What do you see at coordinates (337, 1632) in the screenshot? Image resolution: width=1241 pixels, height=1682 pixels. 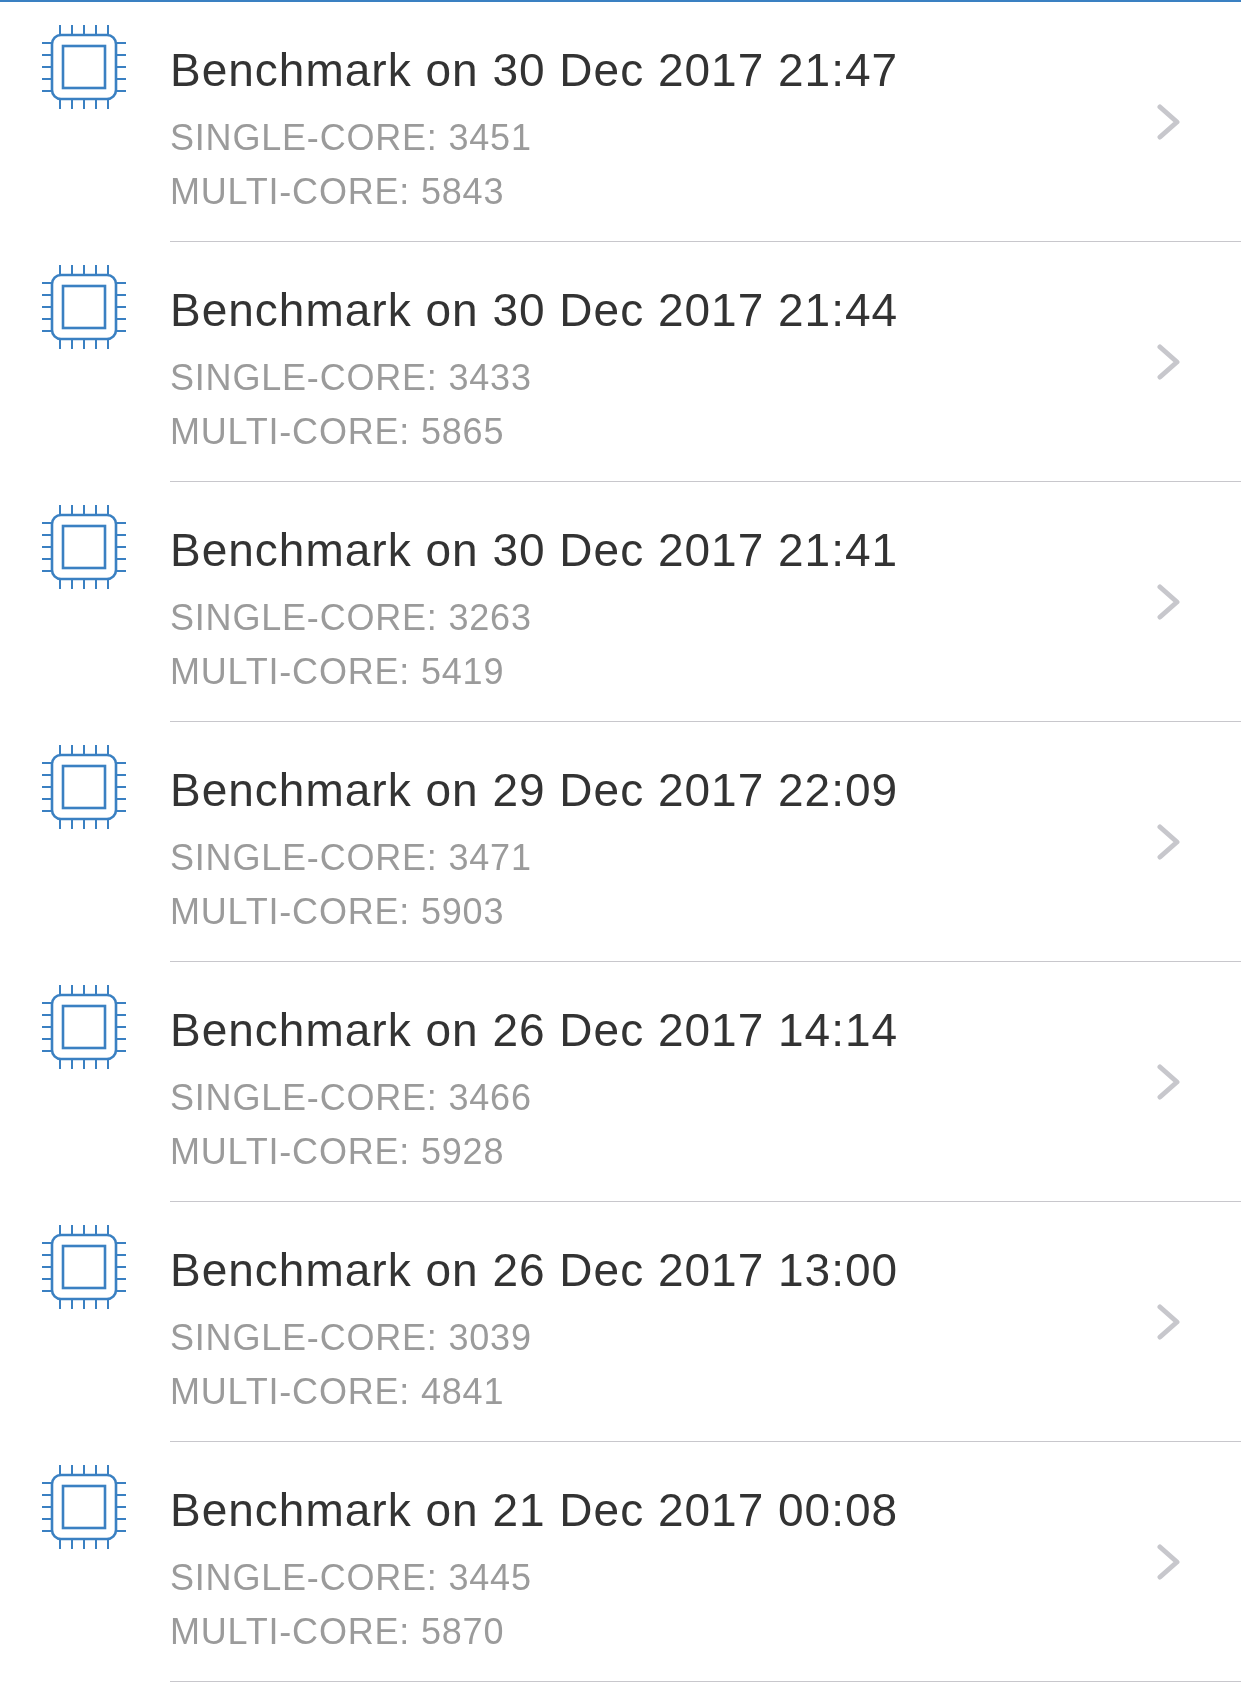 I see `multi-core-score: MULTI-CORE: 5870` at bounding box center [337, 1632].